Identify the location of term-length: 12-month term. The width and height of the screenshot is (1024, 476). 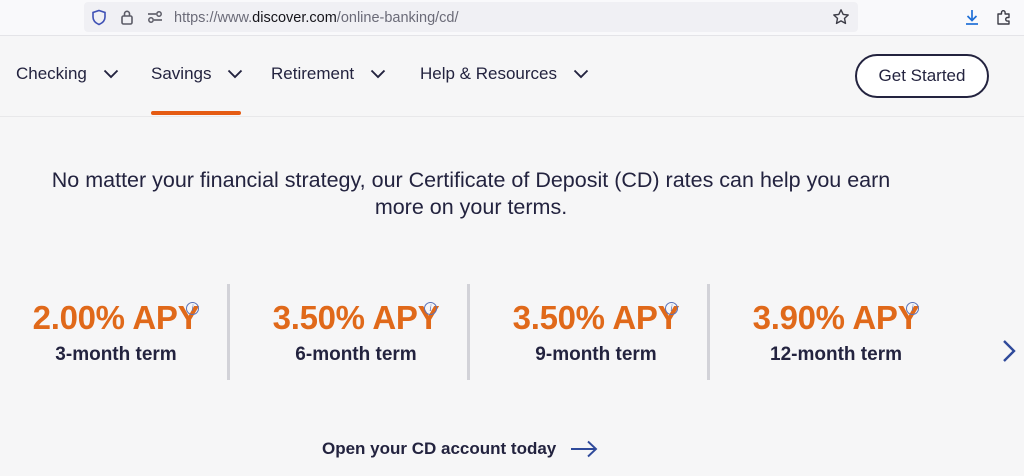
(836, 354).